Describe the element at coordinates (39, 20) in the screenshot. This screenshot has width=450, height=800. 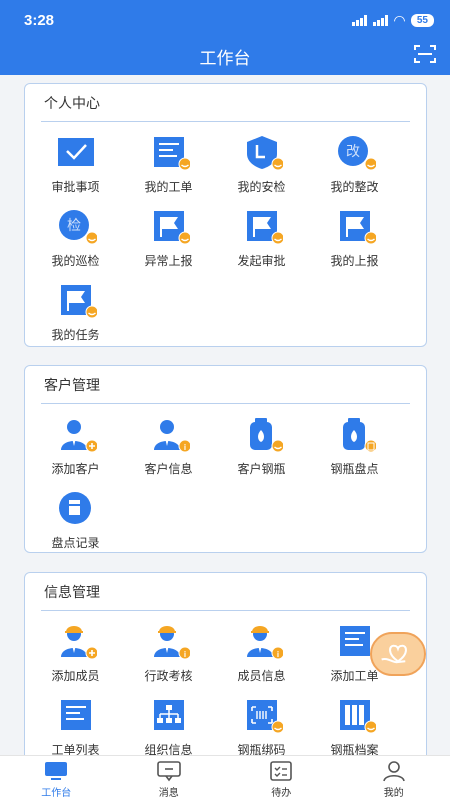
I see `status-time: 3:28` at that location.